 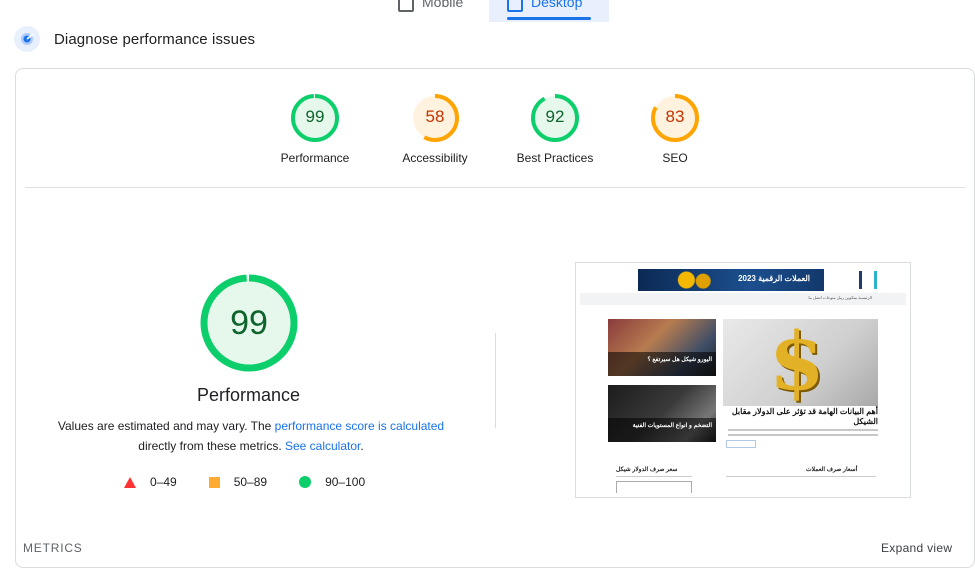 What do you see at coordinates (434, 11) in the screenshot?
I see `tab-mobile: Mobile` at bounding box center [434, 11].